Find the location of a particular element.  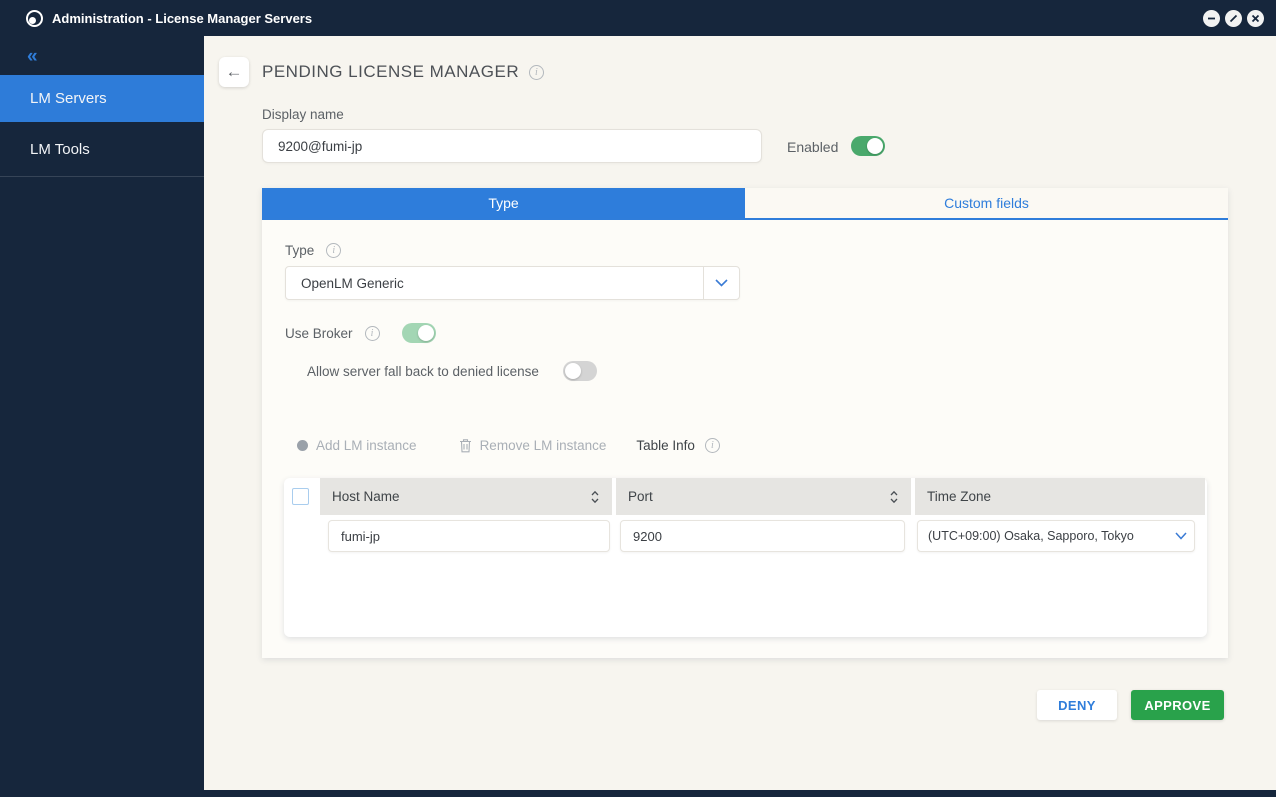

enabled-label: Enabled is located at coordinates (813, 147).